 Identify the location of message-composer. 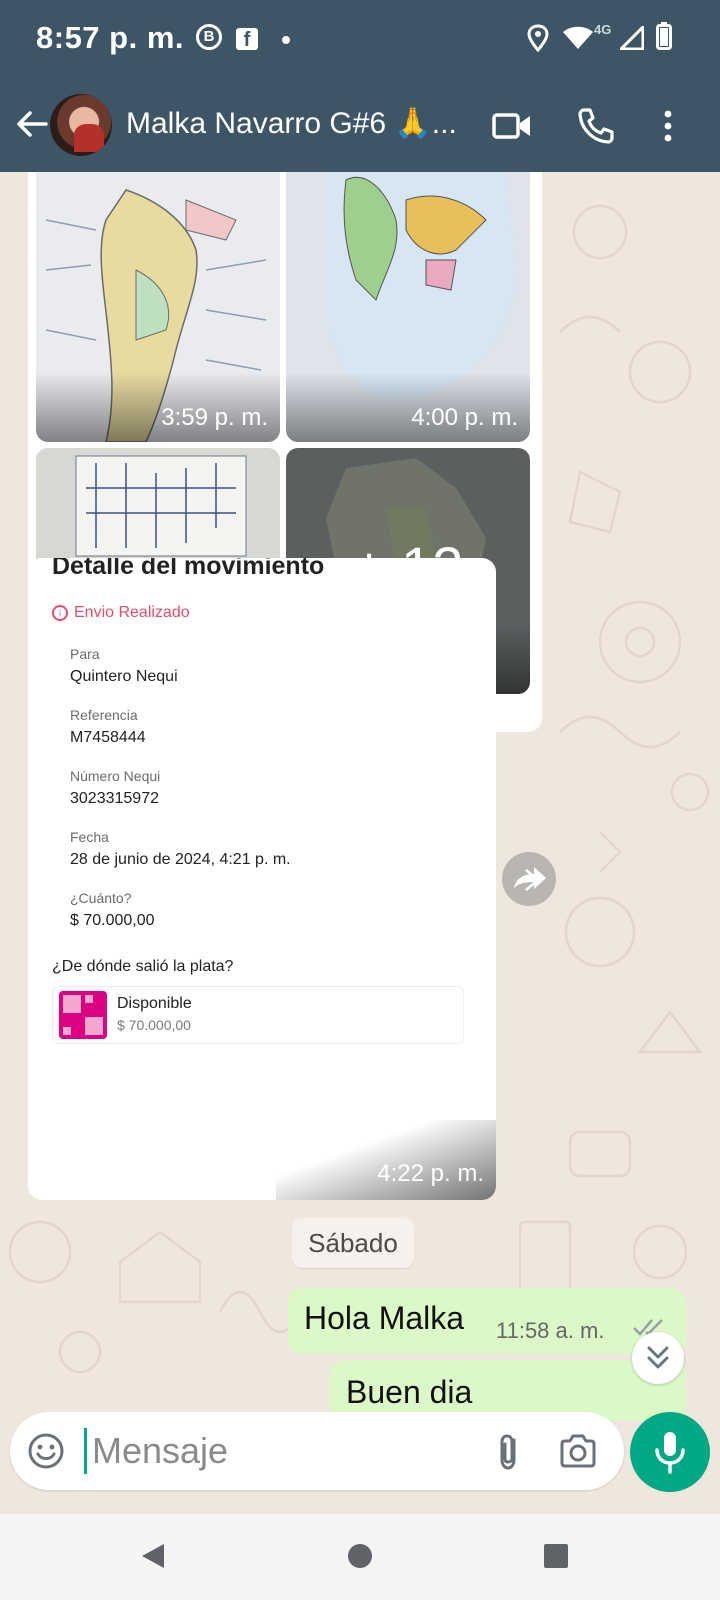
(360, 1452).